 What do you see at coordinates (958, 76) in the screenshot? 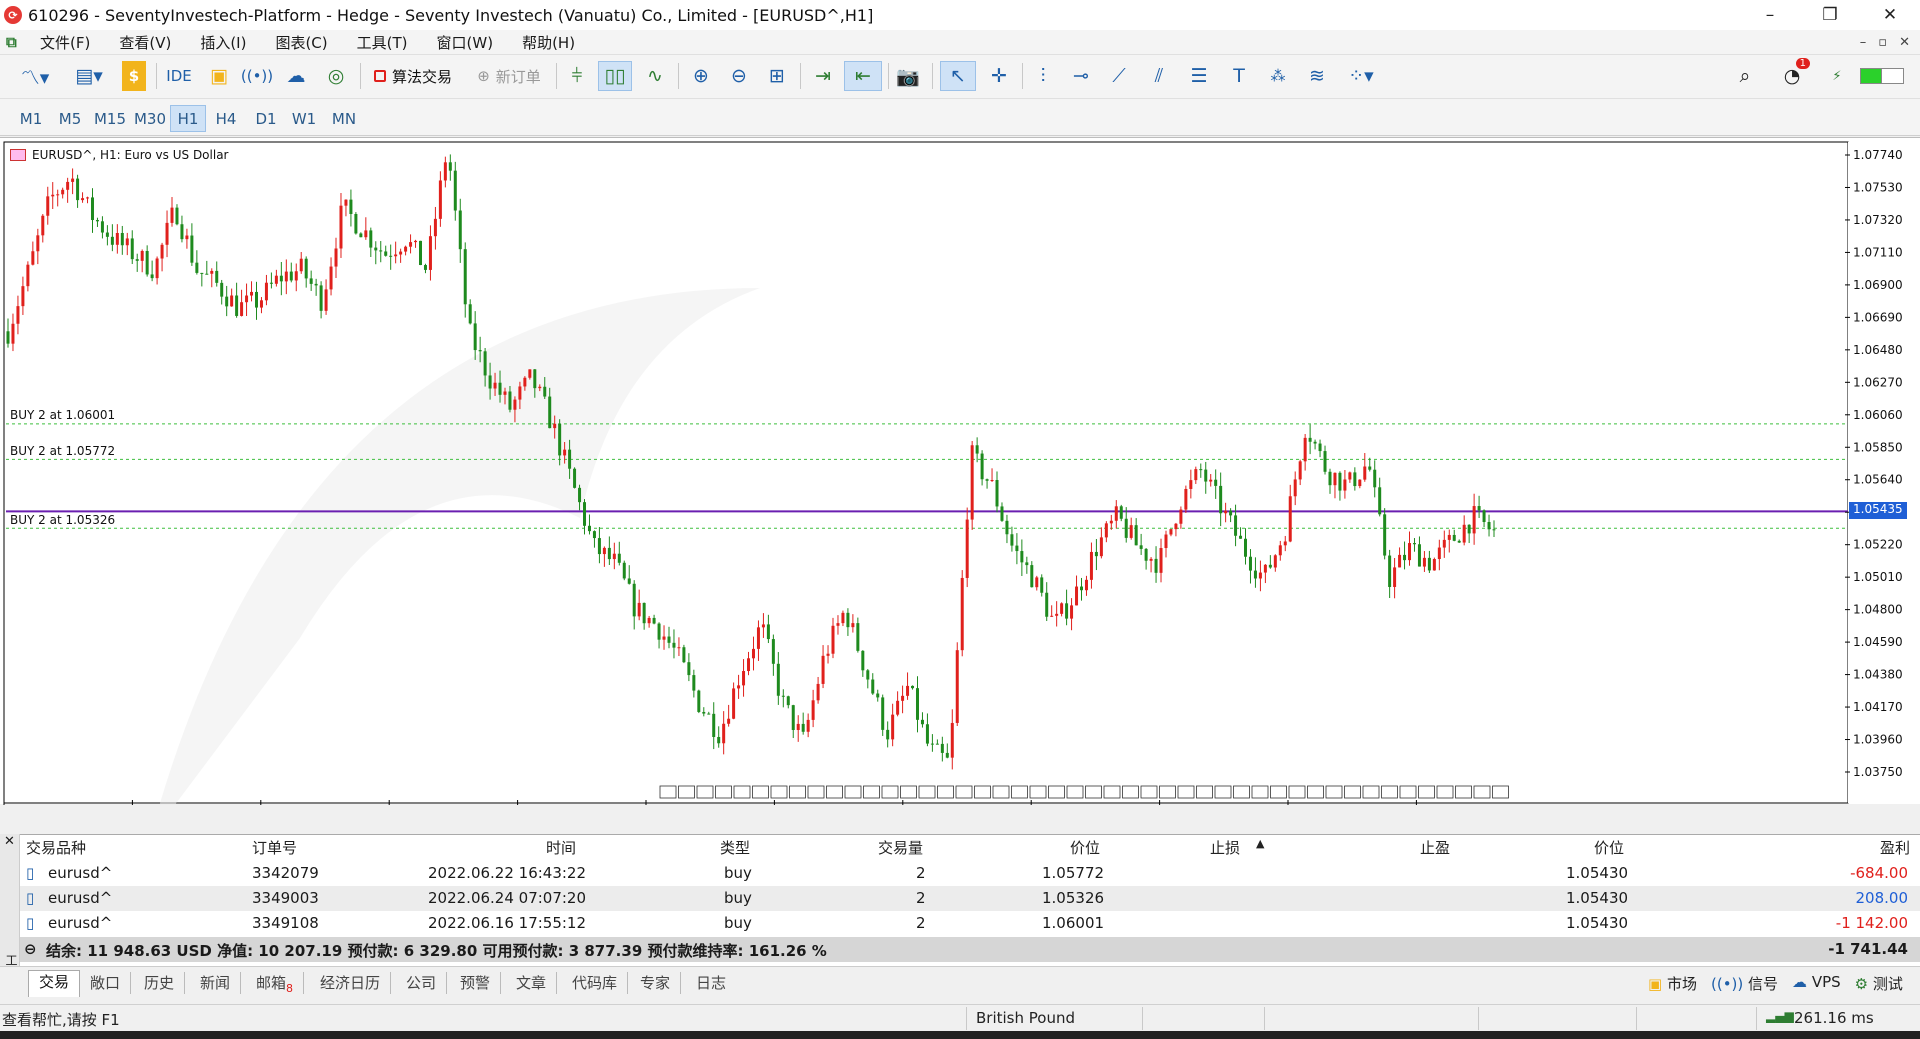
I see `cursor-icon: ↖` at bounding box center [958, 76].